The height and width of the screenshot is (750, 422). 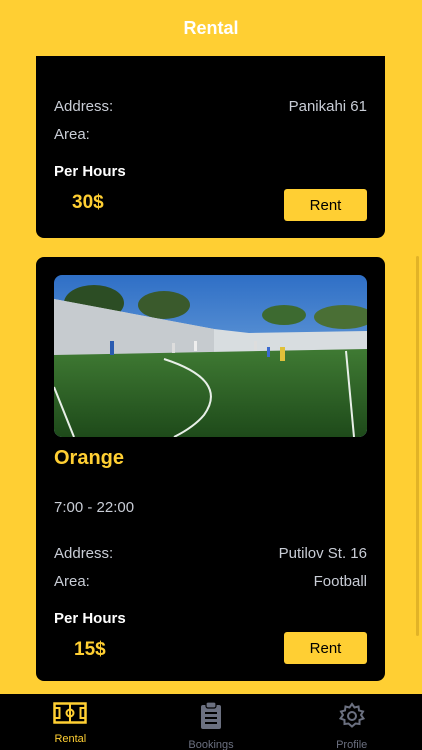 I want to click on tab-rental: Rental, so click(x=70, y=722).